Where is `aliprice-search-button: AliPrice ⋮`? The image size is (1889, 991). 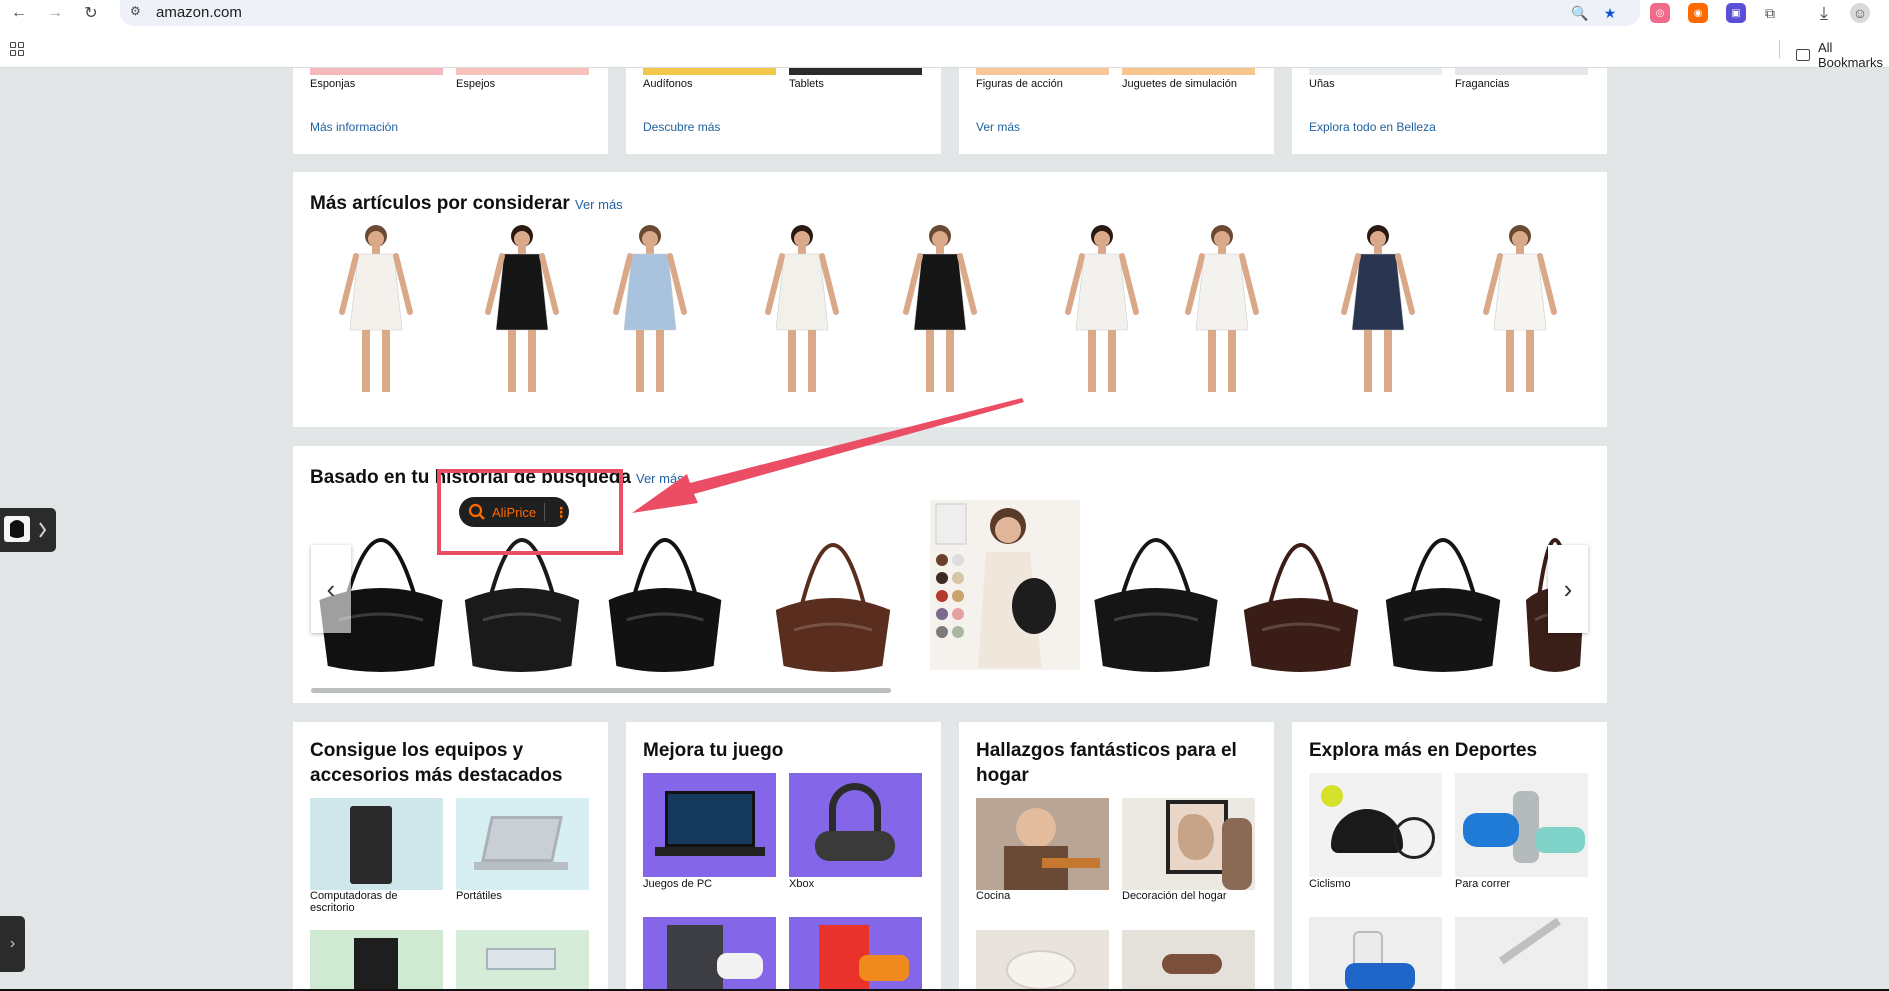
aliprice-search-button: AliPrice ⋮ is located at coordinates (514, 512).